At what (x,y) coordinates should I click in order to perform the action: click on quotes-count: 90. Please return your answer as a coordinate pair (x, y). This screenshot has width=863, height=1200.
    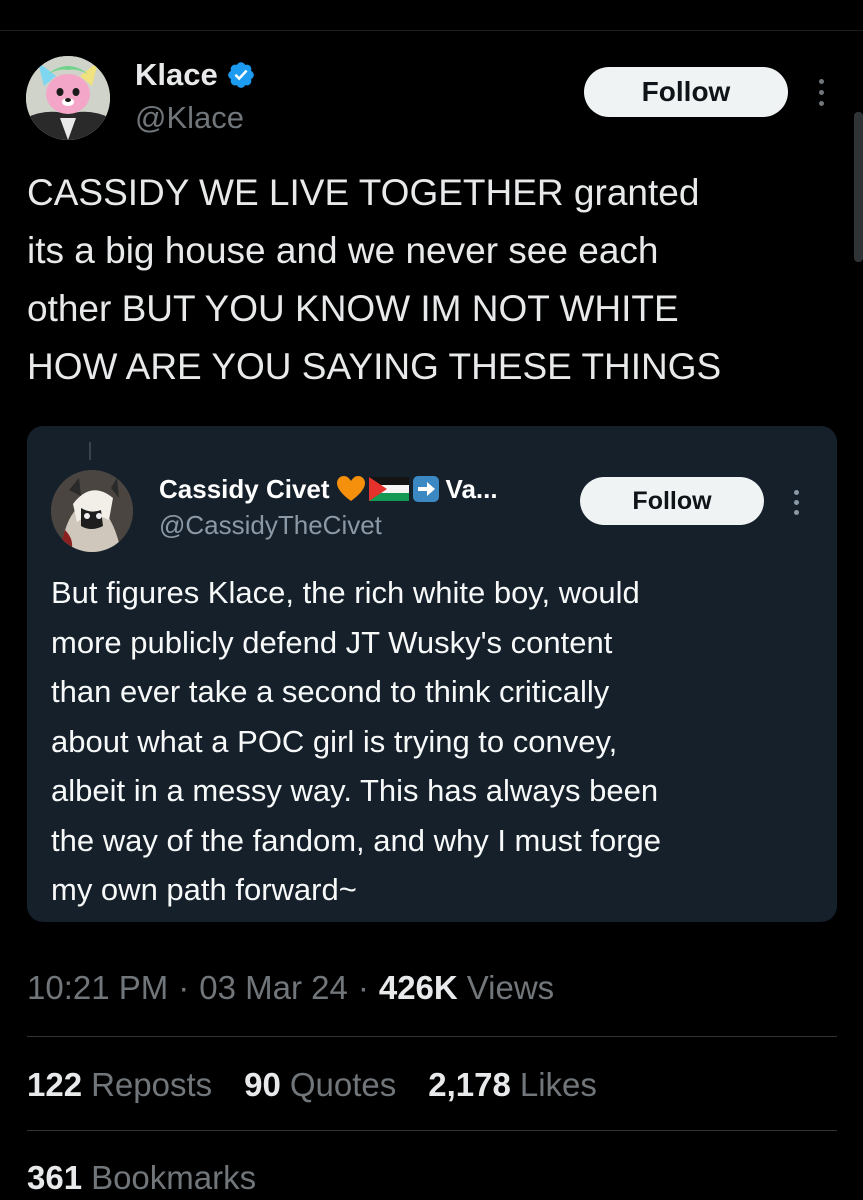
    Looking at the image, I should click on (262, 1084).